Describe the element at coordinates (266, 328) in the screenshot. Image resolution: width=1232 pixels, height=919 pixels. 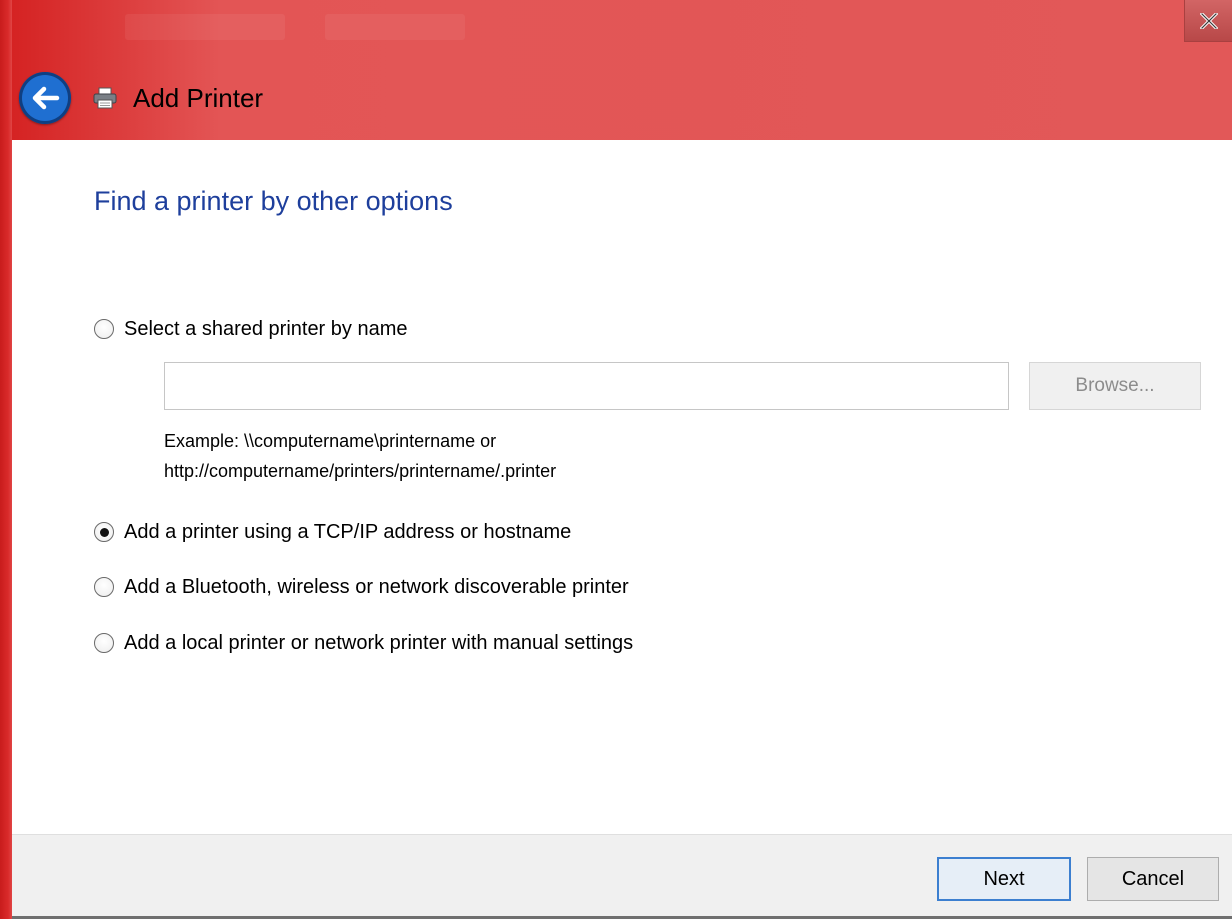
I see `option-label: Select a shared printer by name` at that location.